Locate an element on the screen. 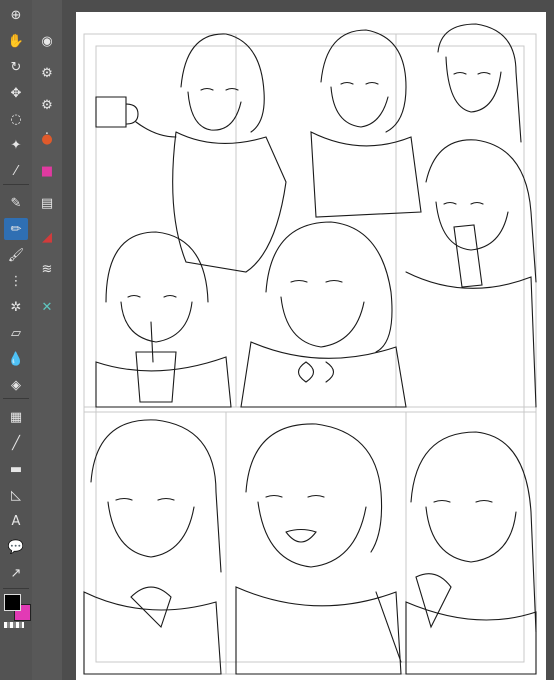  zoom-tool-icon: ⊕ is located at coordinates (16, 15).